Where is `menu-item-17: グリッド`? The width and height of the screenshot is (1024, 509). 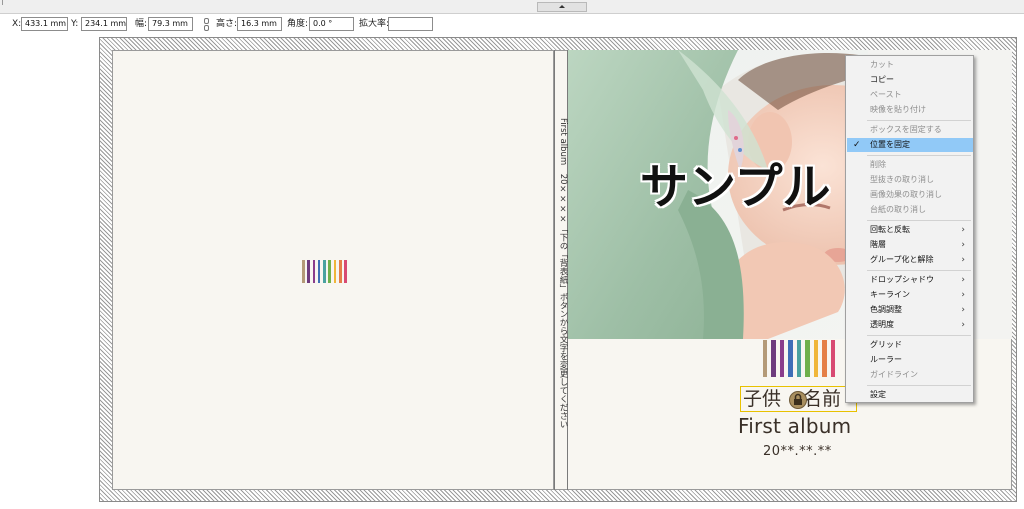
menu-item-17: グリッド is located at coordinates (910, 345).